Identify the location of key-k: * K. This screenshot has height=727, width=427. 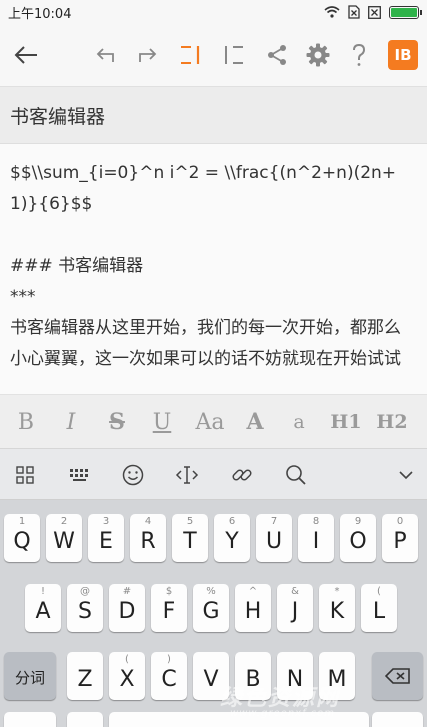
(337, 608).